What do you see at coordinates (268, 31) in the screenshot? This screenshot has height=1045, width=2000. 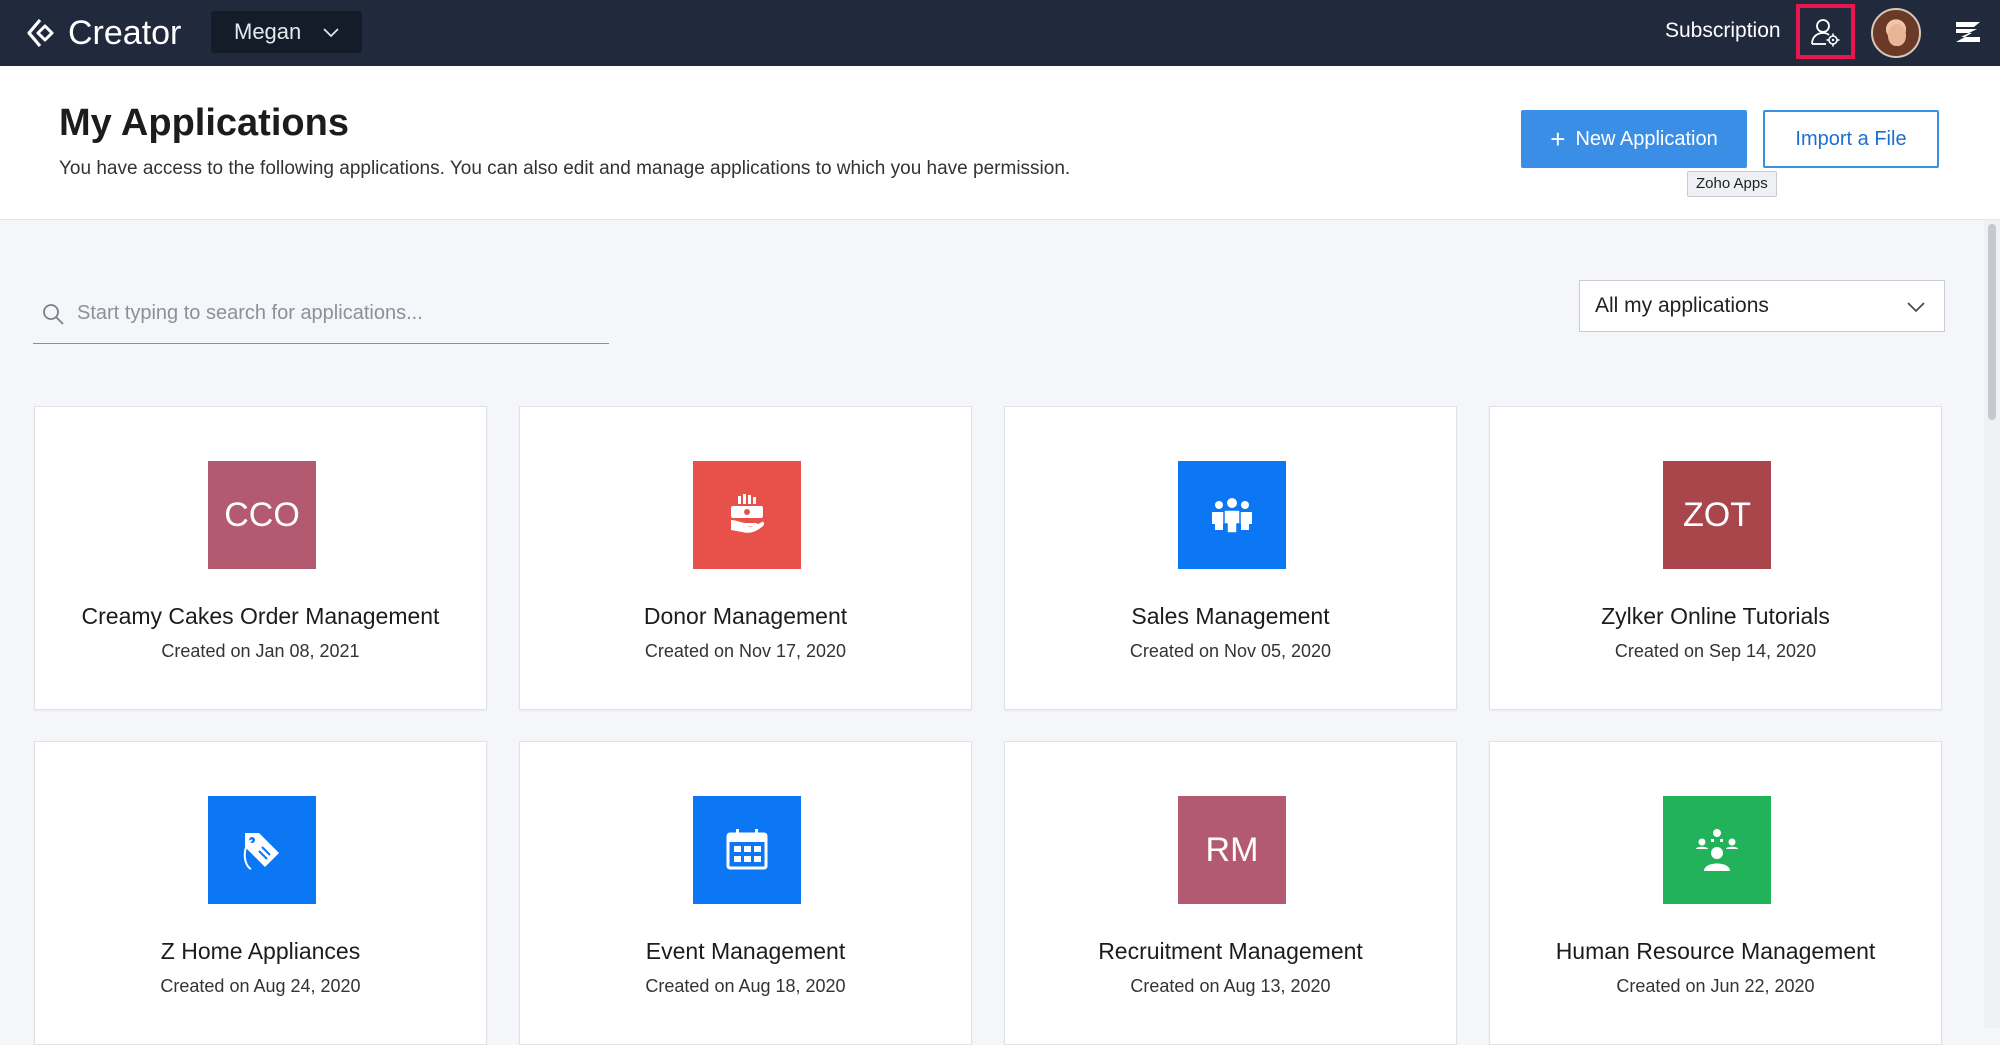 I see `workspace-name: Megan` at bounding box center [268, 31].